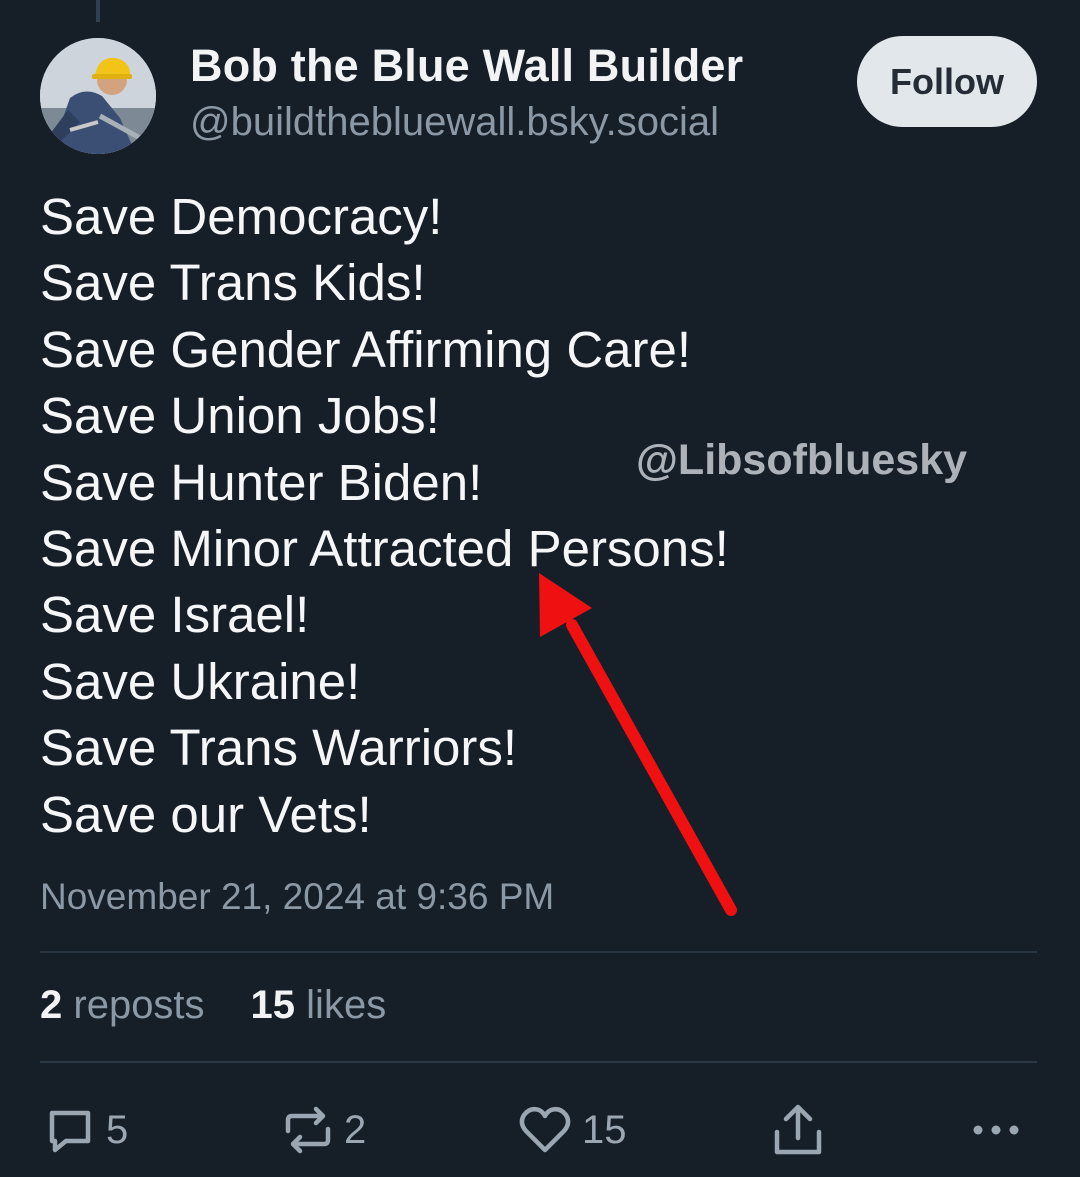 This screenshot has width=1080, height=1177. What do you see at coordinates (604, 1129) in the screenshot?
I see `like-count: 15` at bounding box center [604, 1129].